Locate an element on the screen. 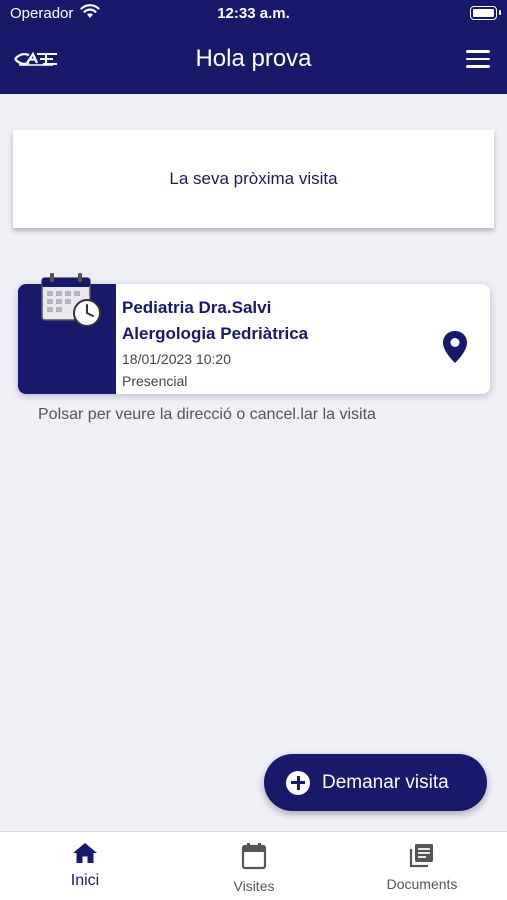 Image resolution: width=507 pixels, height=900 pixels. visit-specialty: Pediatria Dra.Salvi is located at coordinates (197, 307).